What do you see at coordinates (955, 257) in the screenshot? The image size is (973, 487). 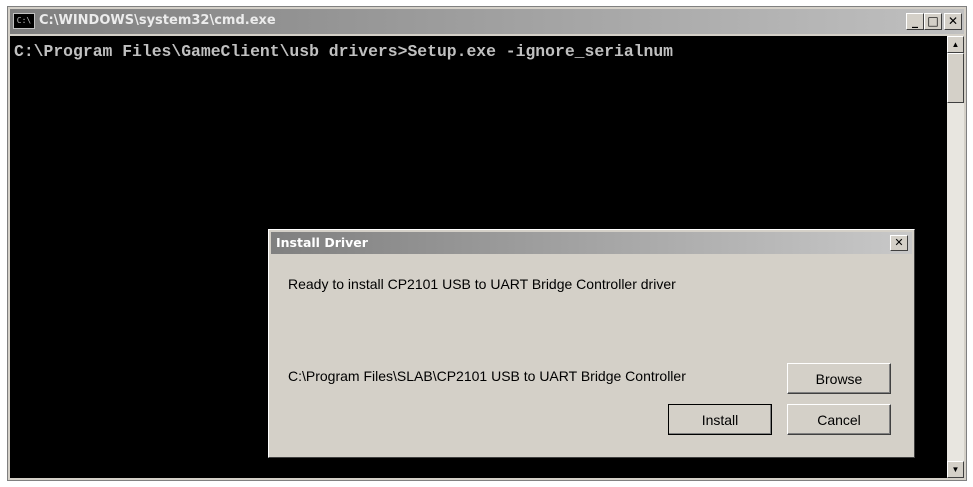 I see `vertical-scrollbar: ▲ ▼` at bounding box center [955, 257].